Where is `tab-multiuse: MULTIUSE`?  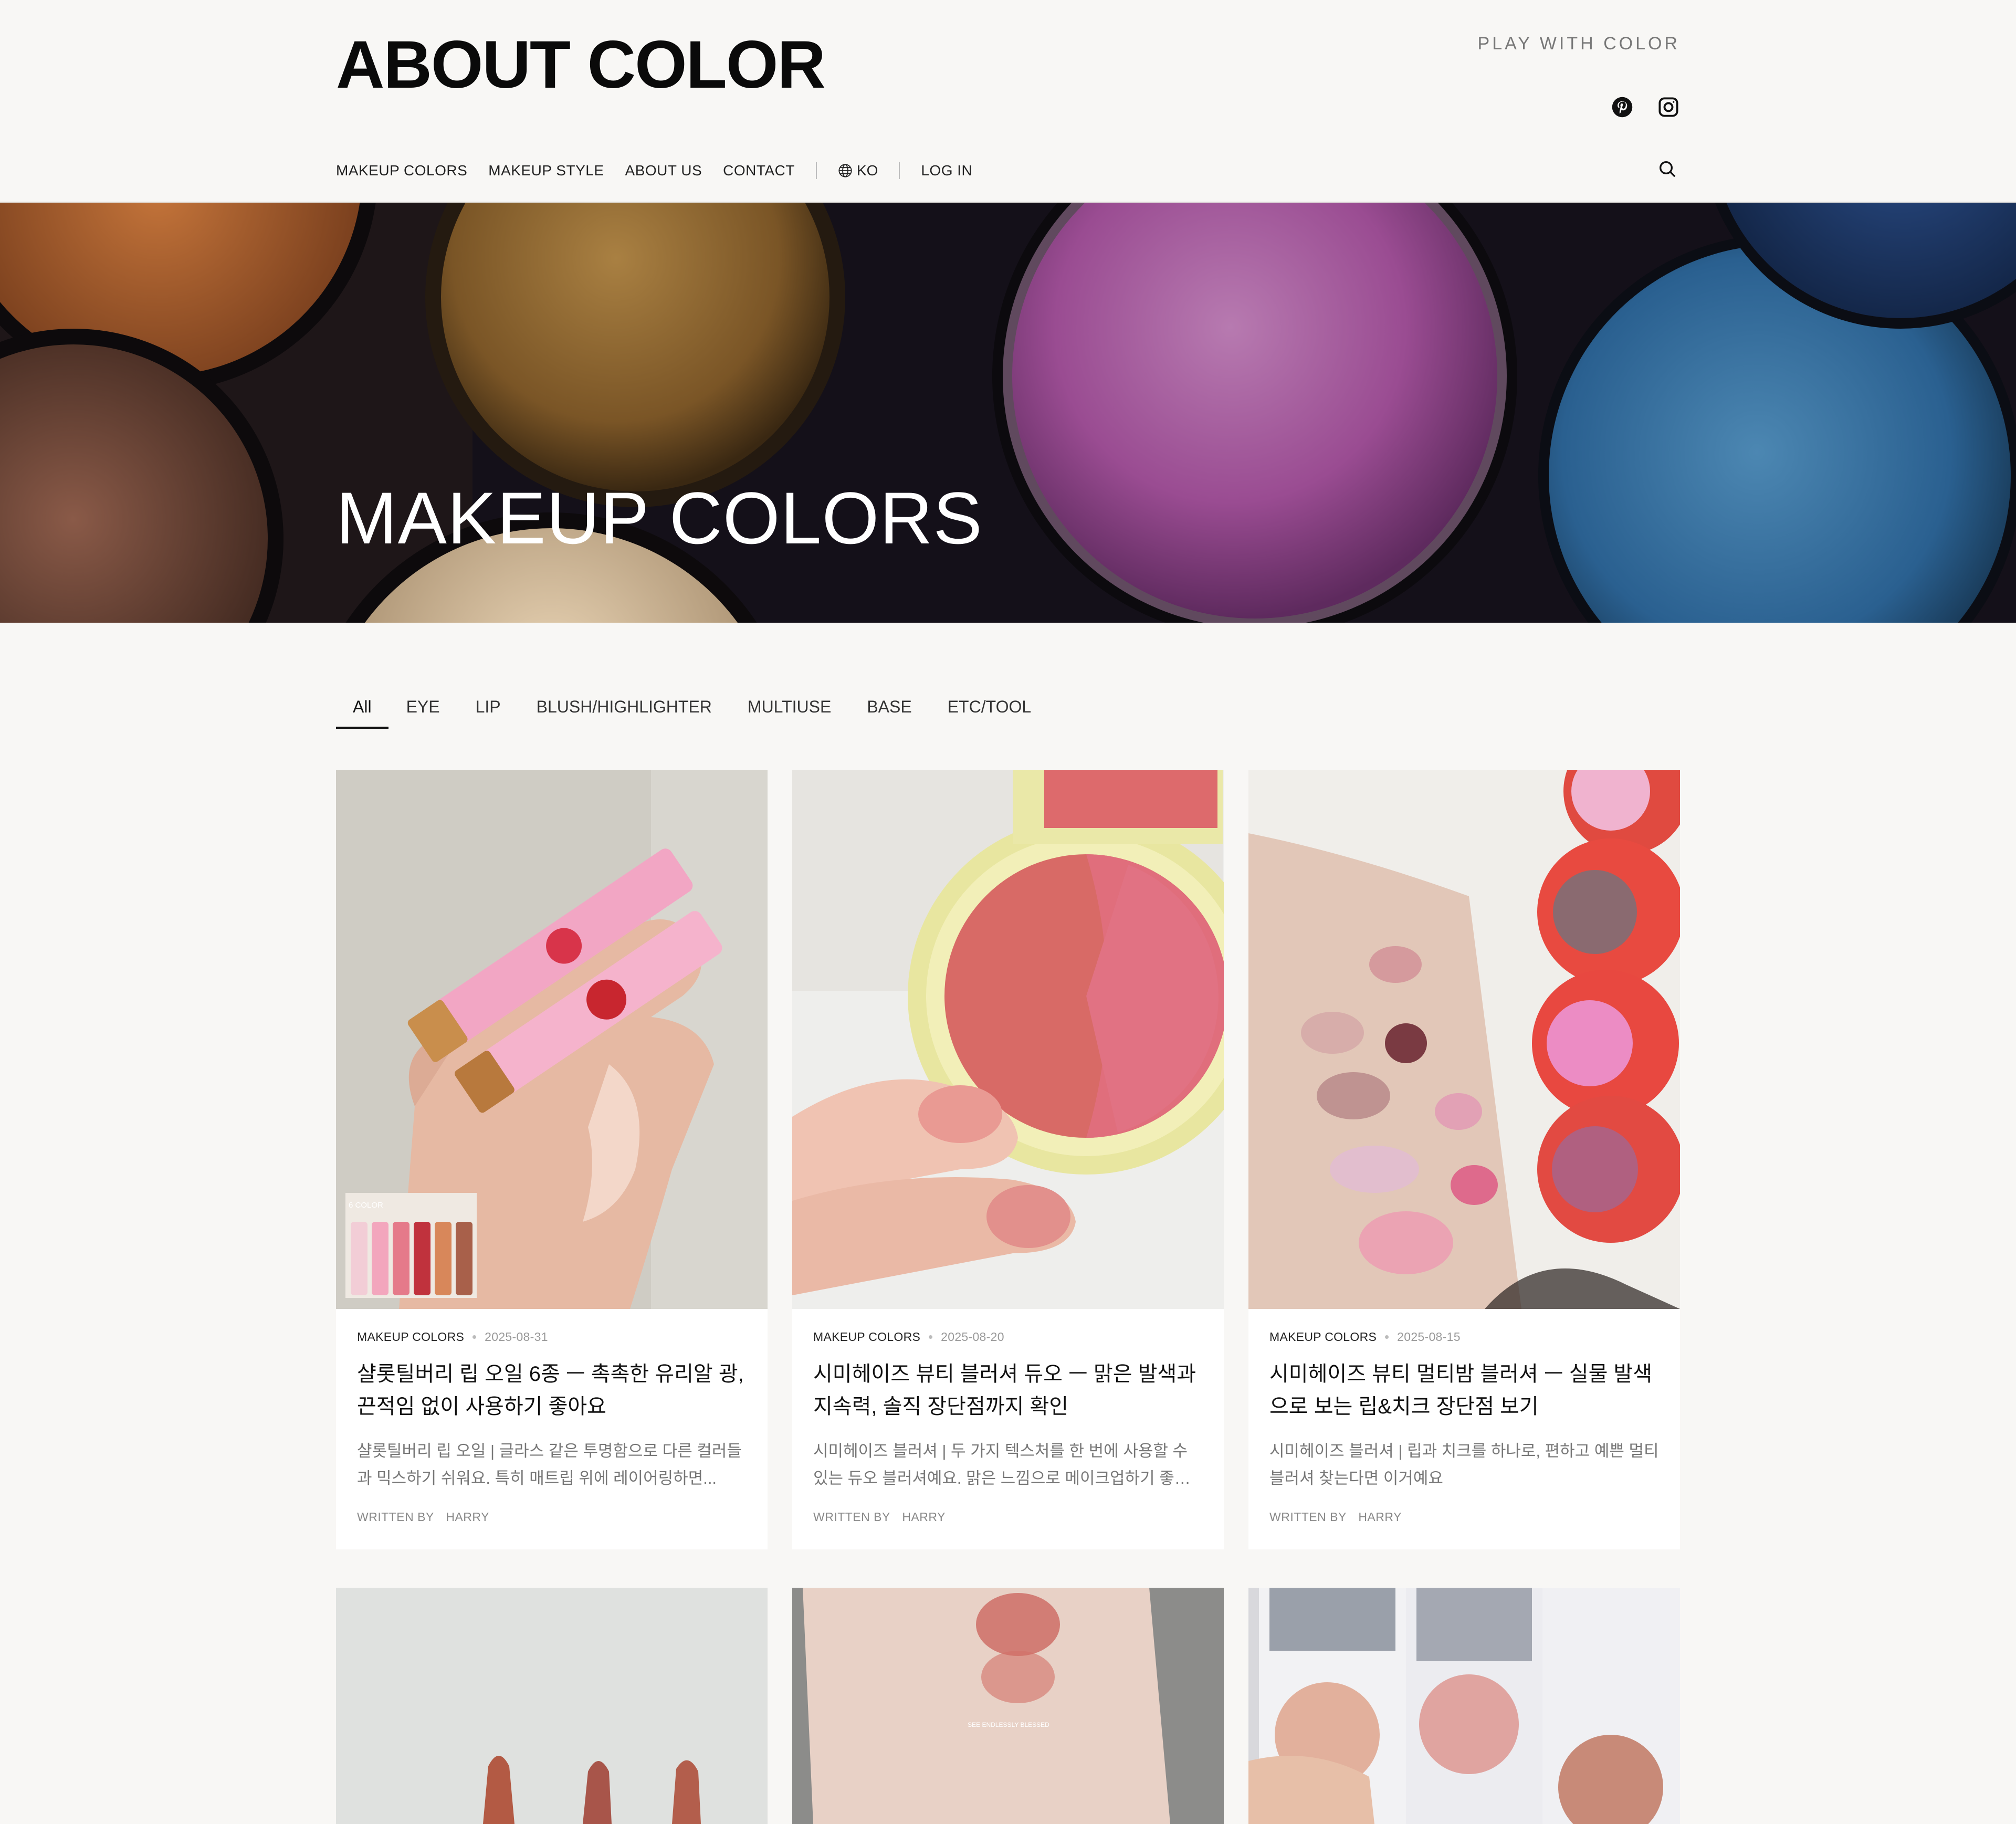
tab-multiuse: MULTIUSE is located at coordinates (789, 709).